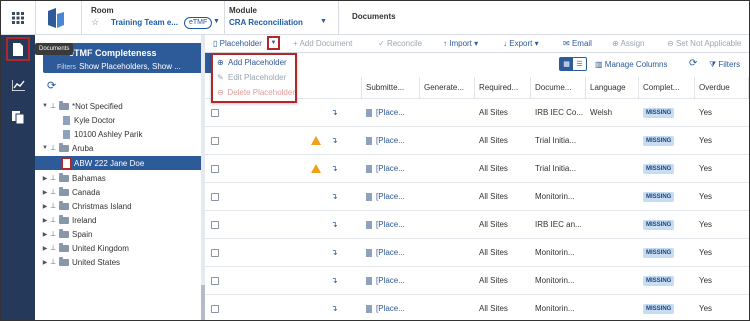 This screenshot has height=321, width=750. Describe the element at coordinates (119, 163) in the screenshot. I see `tree-item: ABW 222 Jane Doe` at that location.